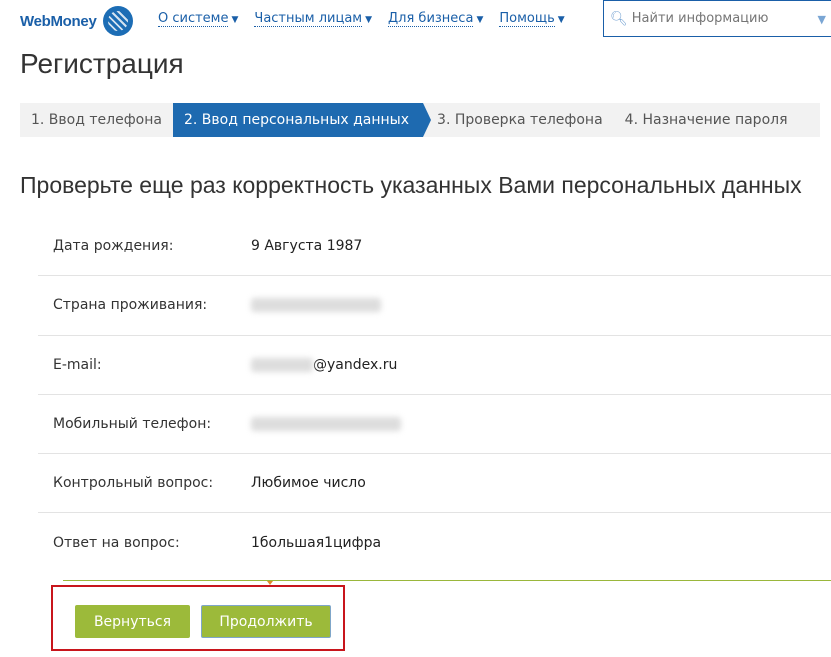  What do you see at coordinates (706, 120) in the screenshot?
I see `step-set-password: 4. Назначение пароля` at bounding box center [706, 120].